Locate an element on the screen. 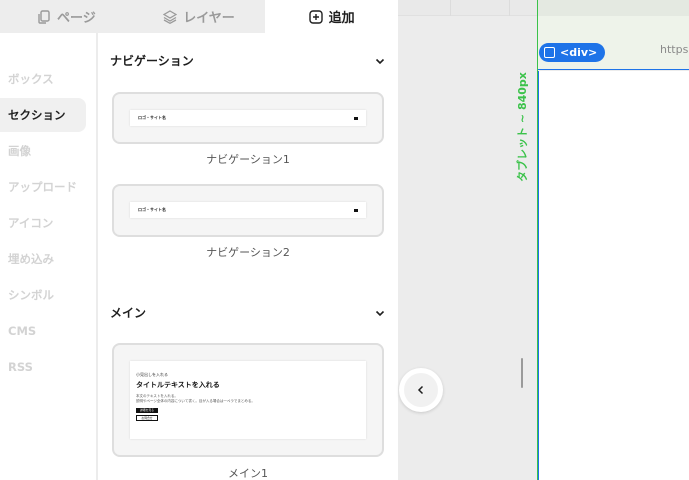 The image size is (689, 480). preview-title: タイトルテキストを入れる is located at coordinates (178, 385).